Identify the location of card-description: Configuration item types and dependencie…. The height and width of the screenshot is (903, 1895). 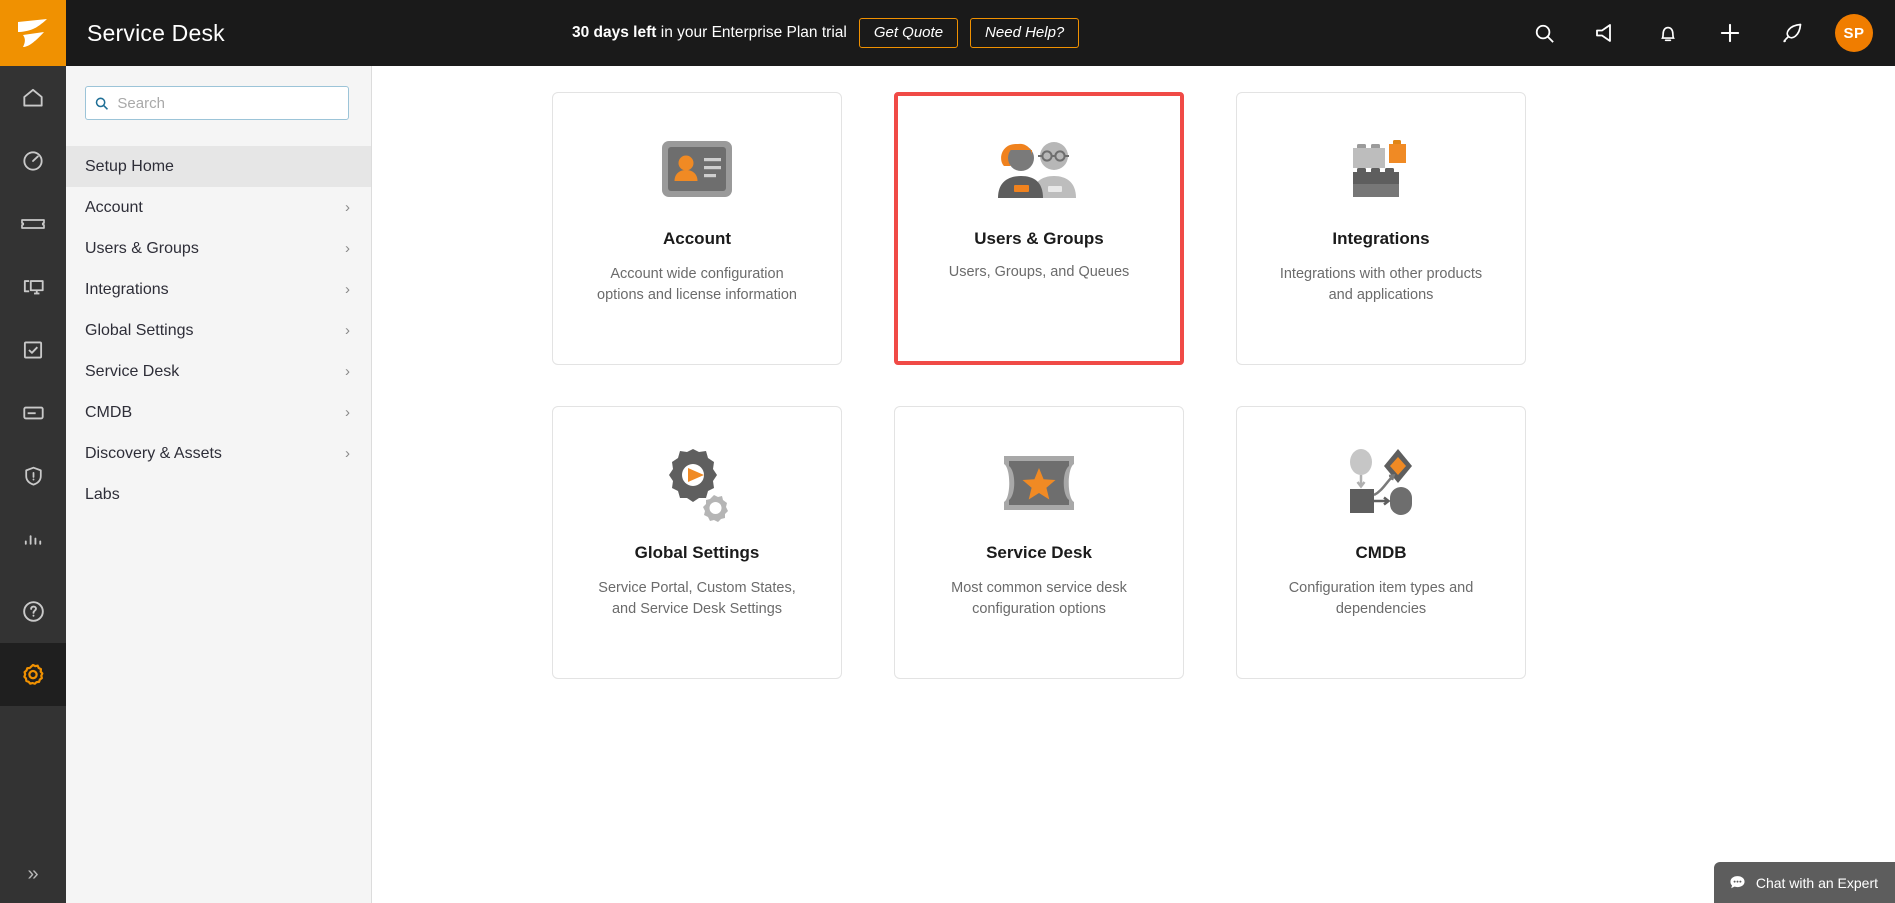
(1381, 598).